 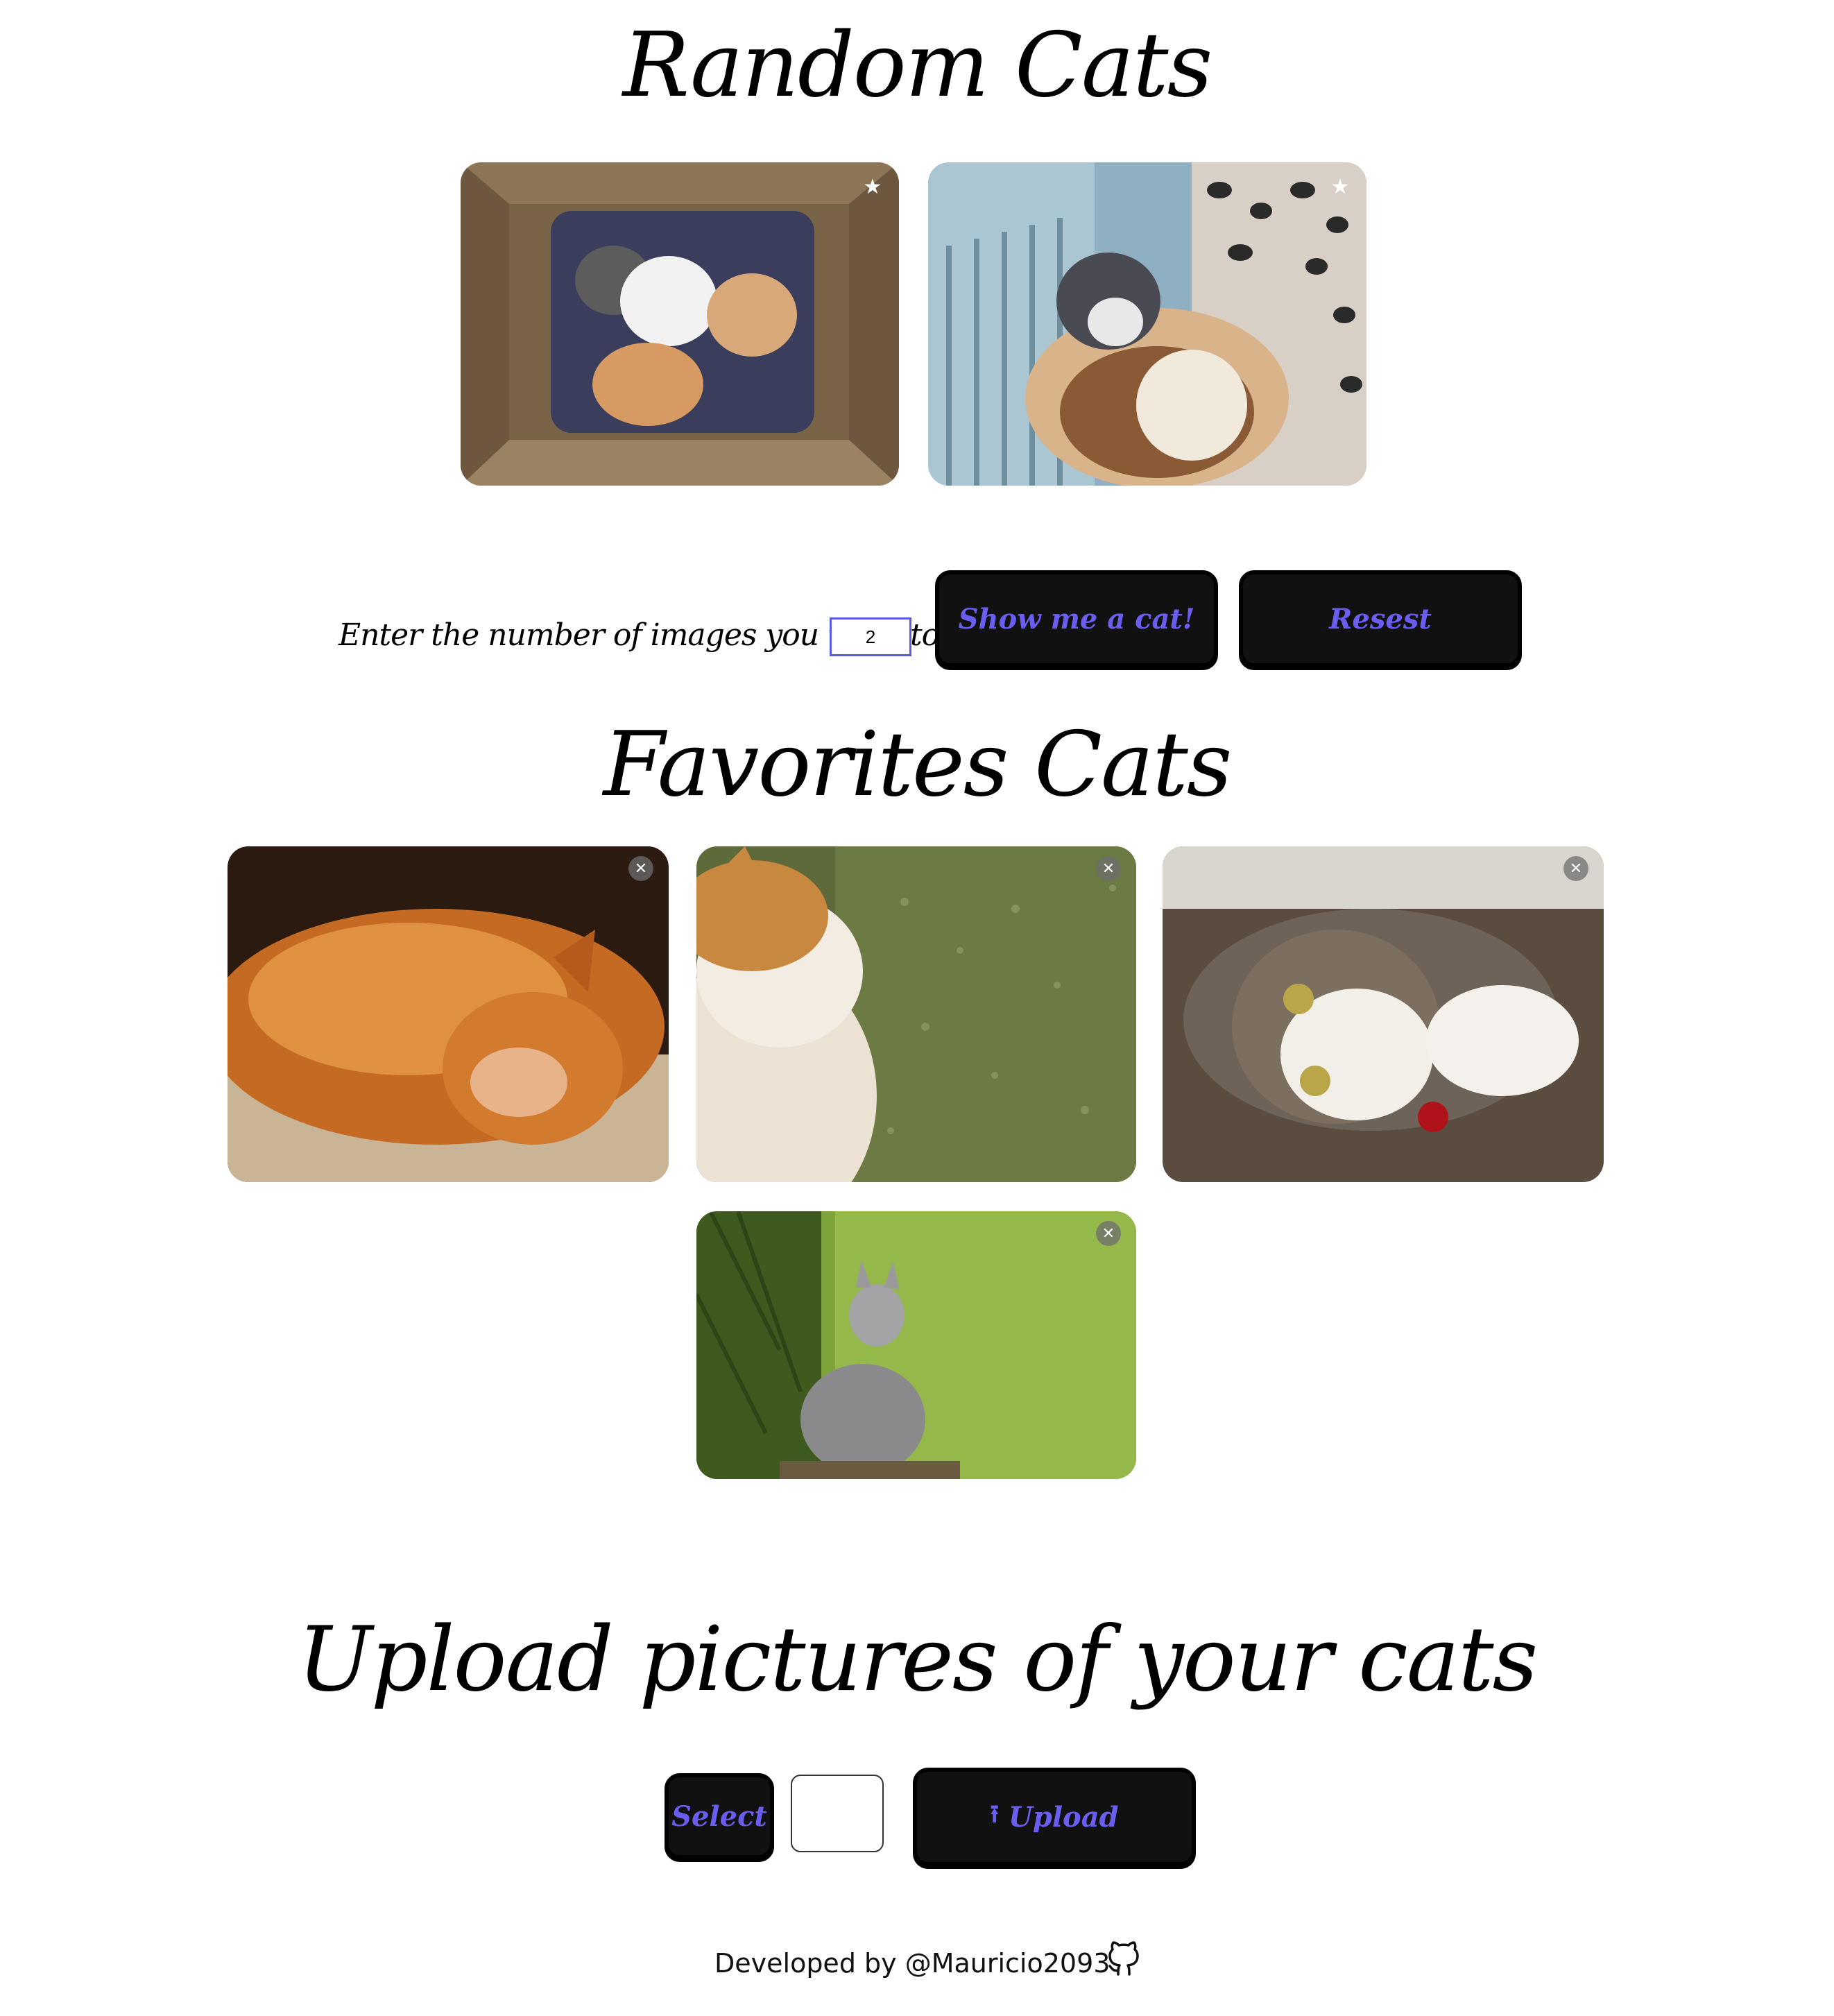 What do you see at coordinates (1124, 1959) in the screenshot?
I see `github-icon` at bounding box center [1124, 1959].